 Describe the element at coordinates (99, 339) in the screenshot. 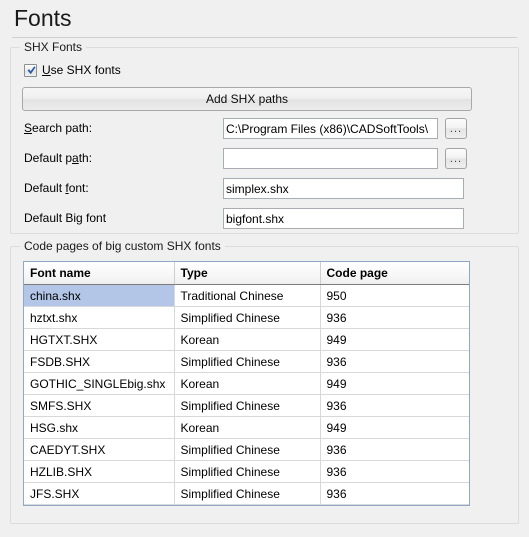

I see `cell-font-name: HGTXT.SHX` at that location.